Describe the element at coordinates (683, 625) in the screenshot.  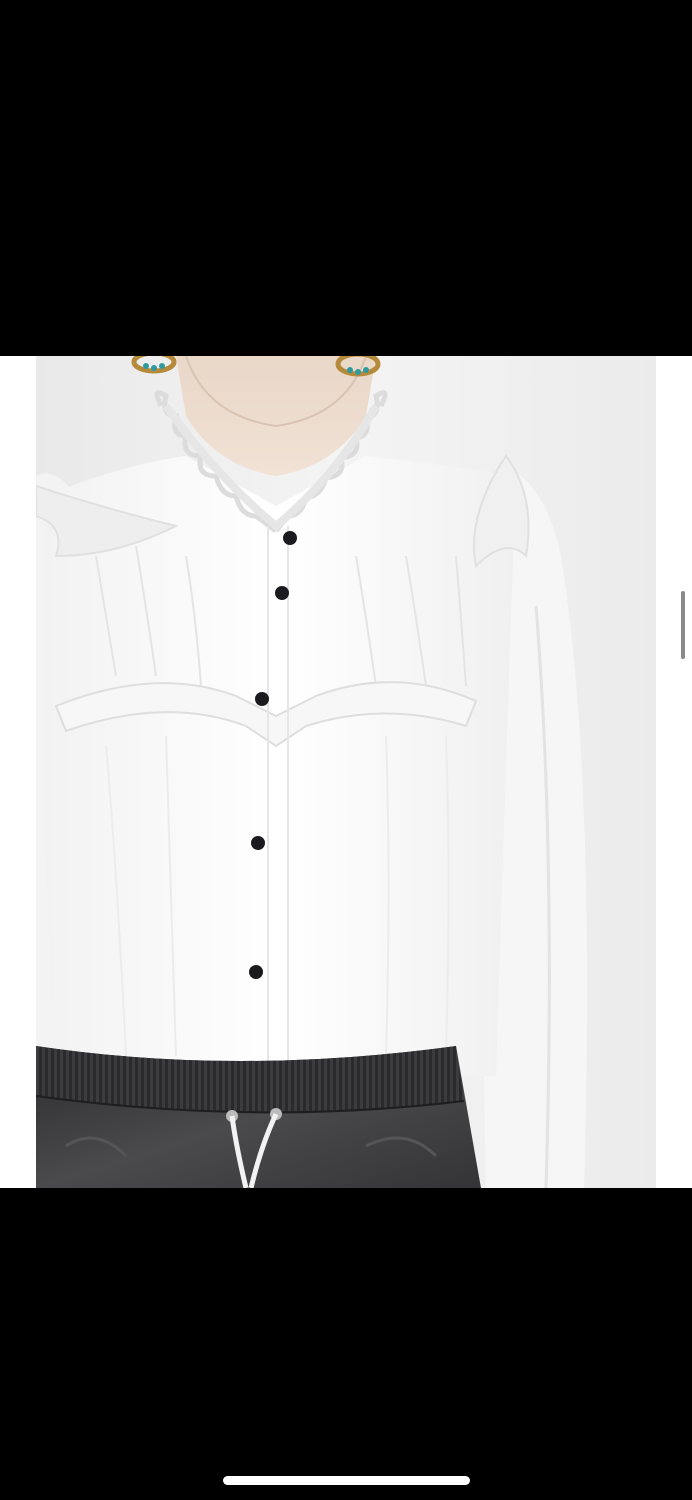
I see `scroll-indicator` at that location.